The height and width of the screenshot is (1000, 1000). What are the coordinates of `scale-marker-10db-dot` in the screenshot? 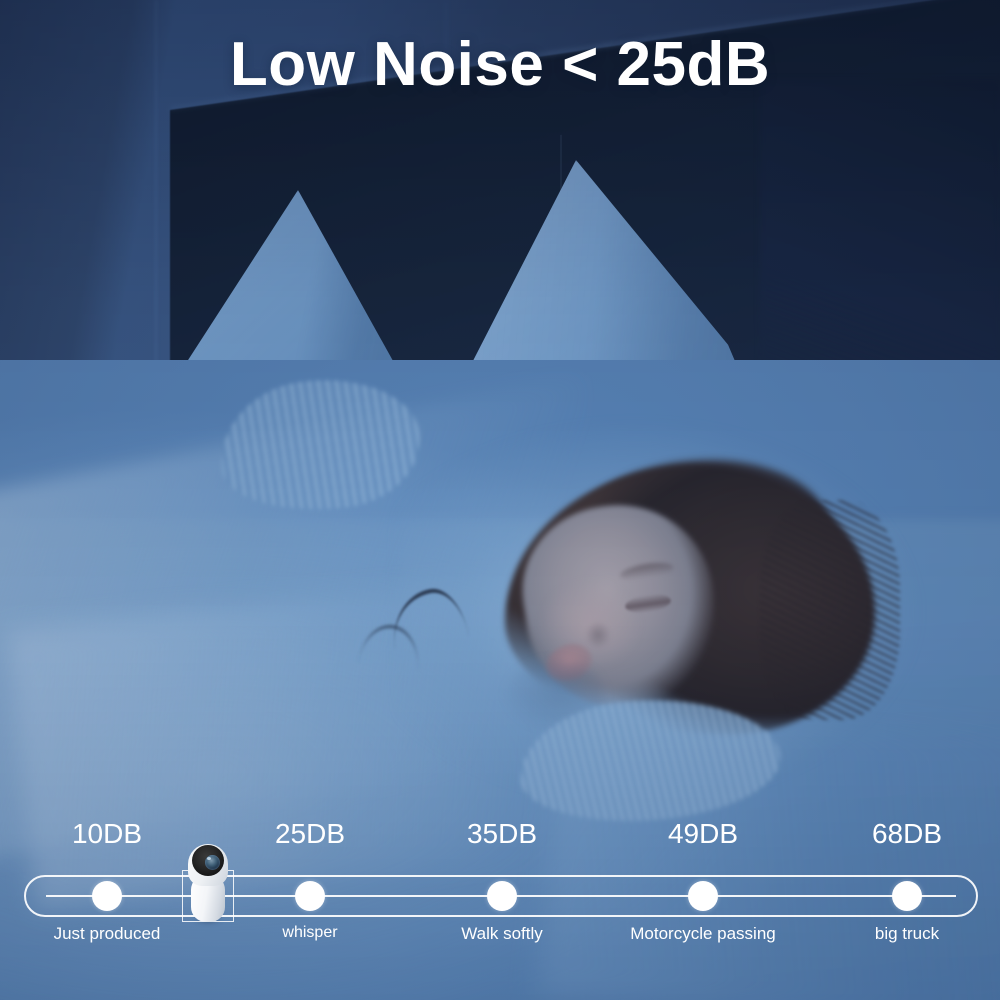 It's located at (107, 896).